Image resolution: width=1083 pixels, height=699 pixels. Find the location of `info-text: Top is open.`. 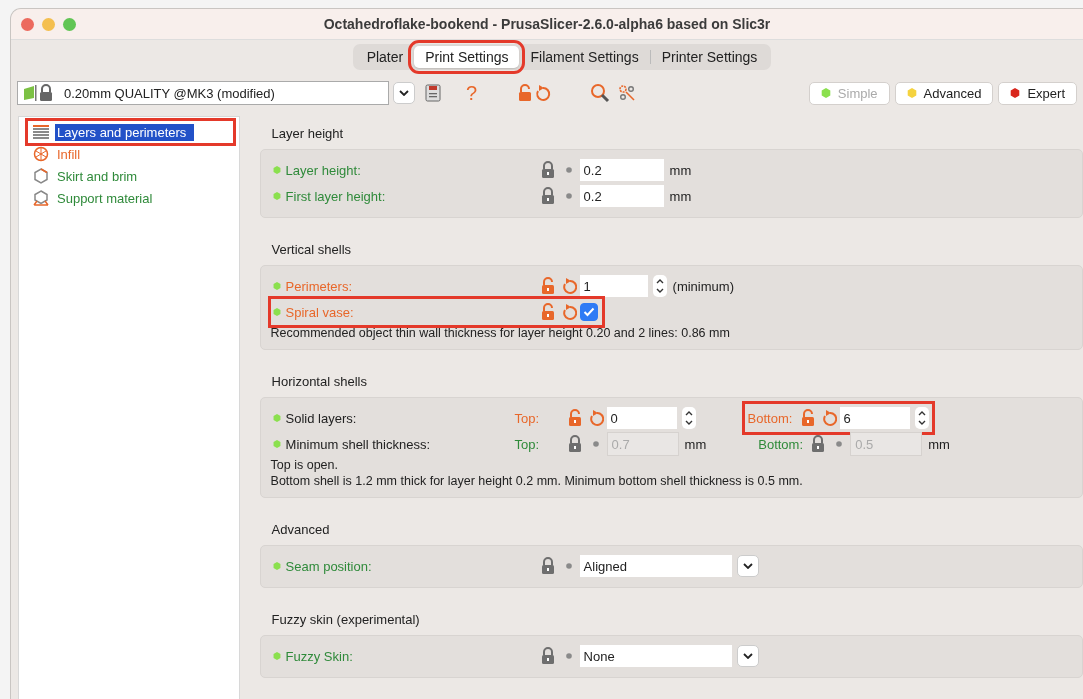

info-text: Top is open. is located at coordinates (304, 465).